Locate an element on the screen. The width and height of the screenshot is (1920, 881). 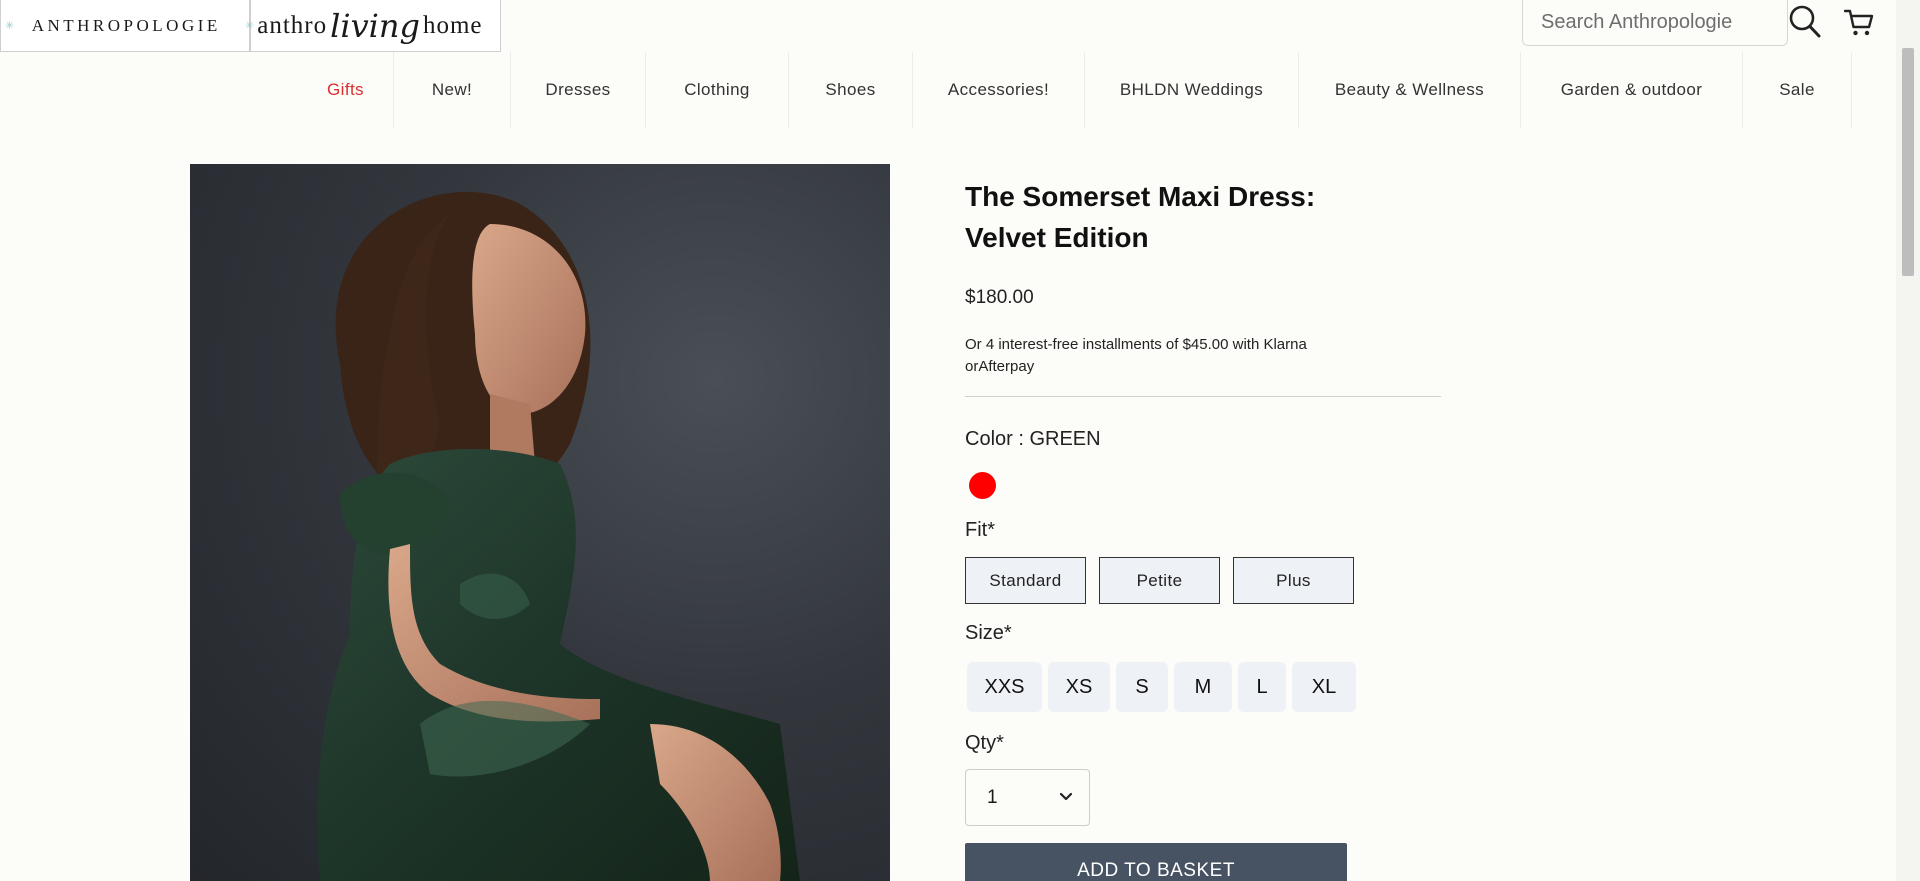
anthro-living-logo-link: ✳ anthro living home is located at coordinates (373, 26).